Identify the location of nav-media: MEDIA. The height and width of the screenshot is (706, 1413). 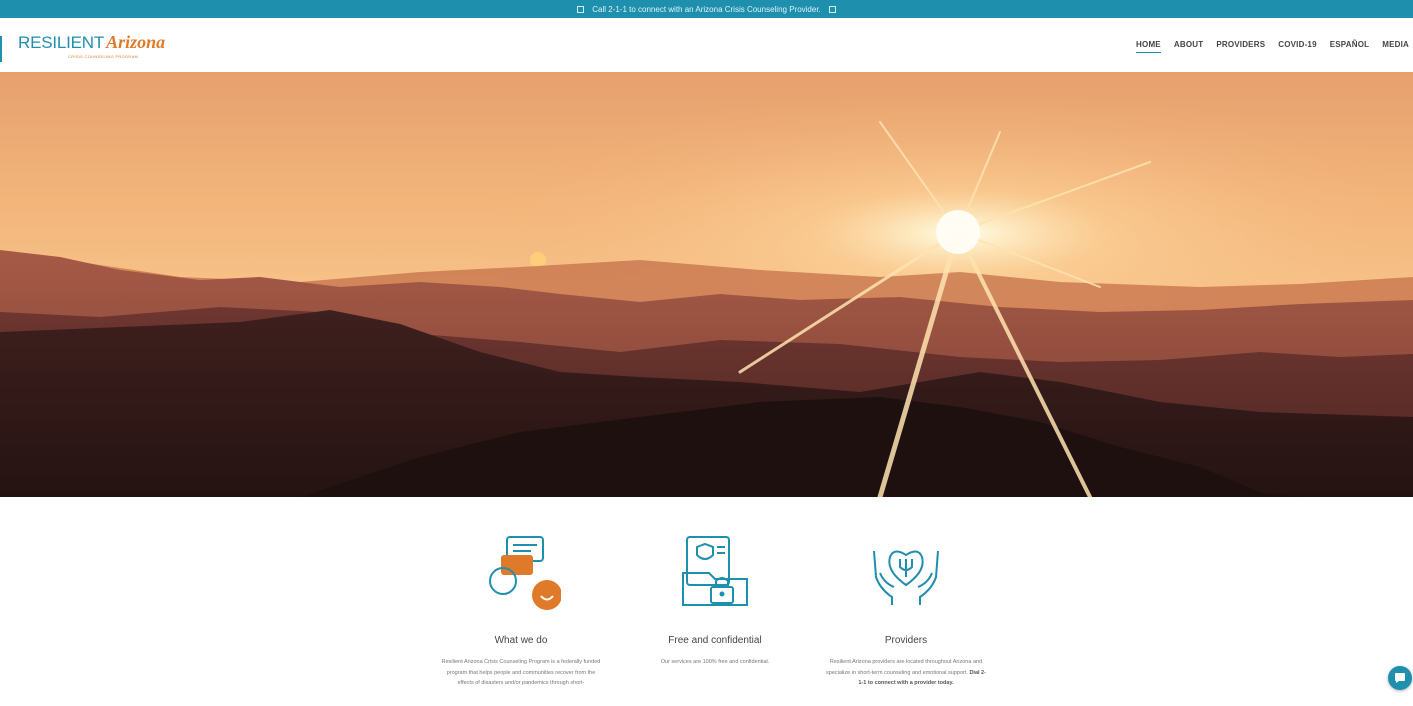
(1395, 46).